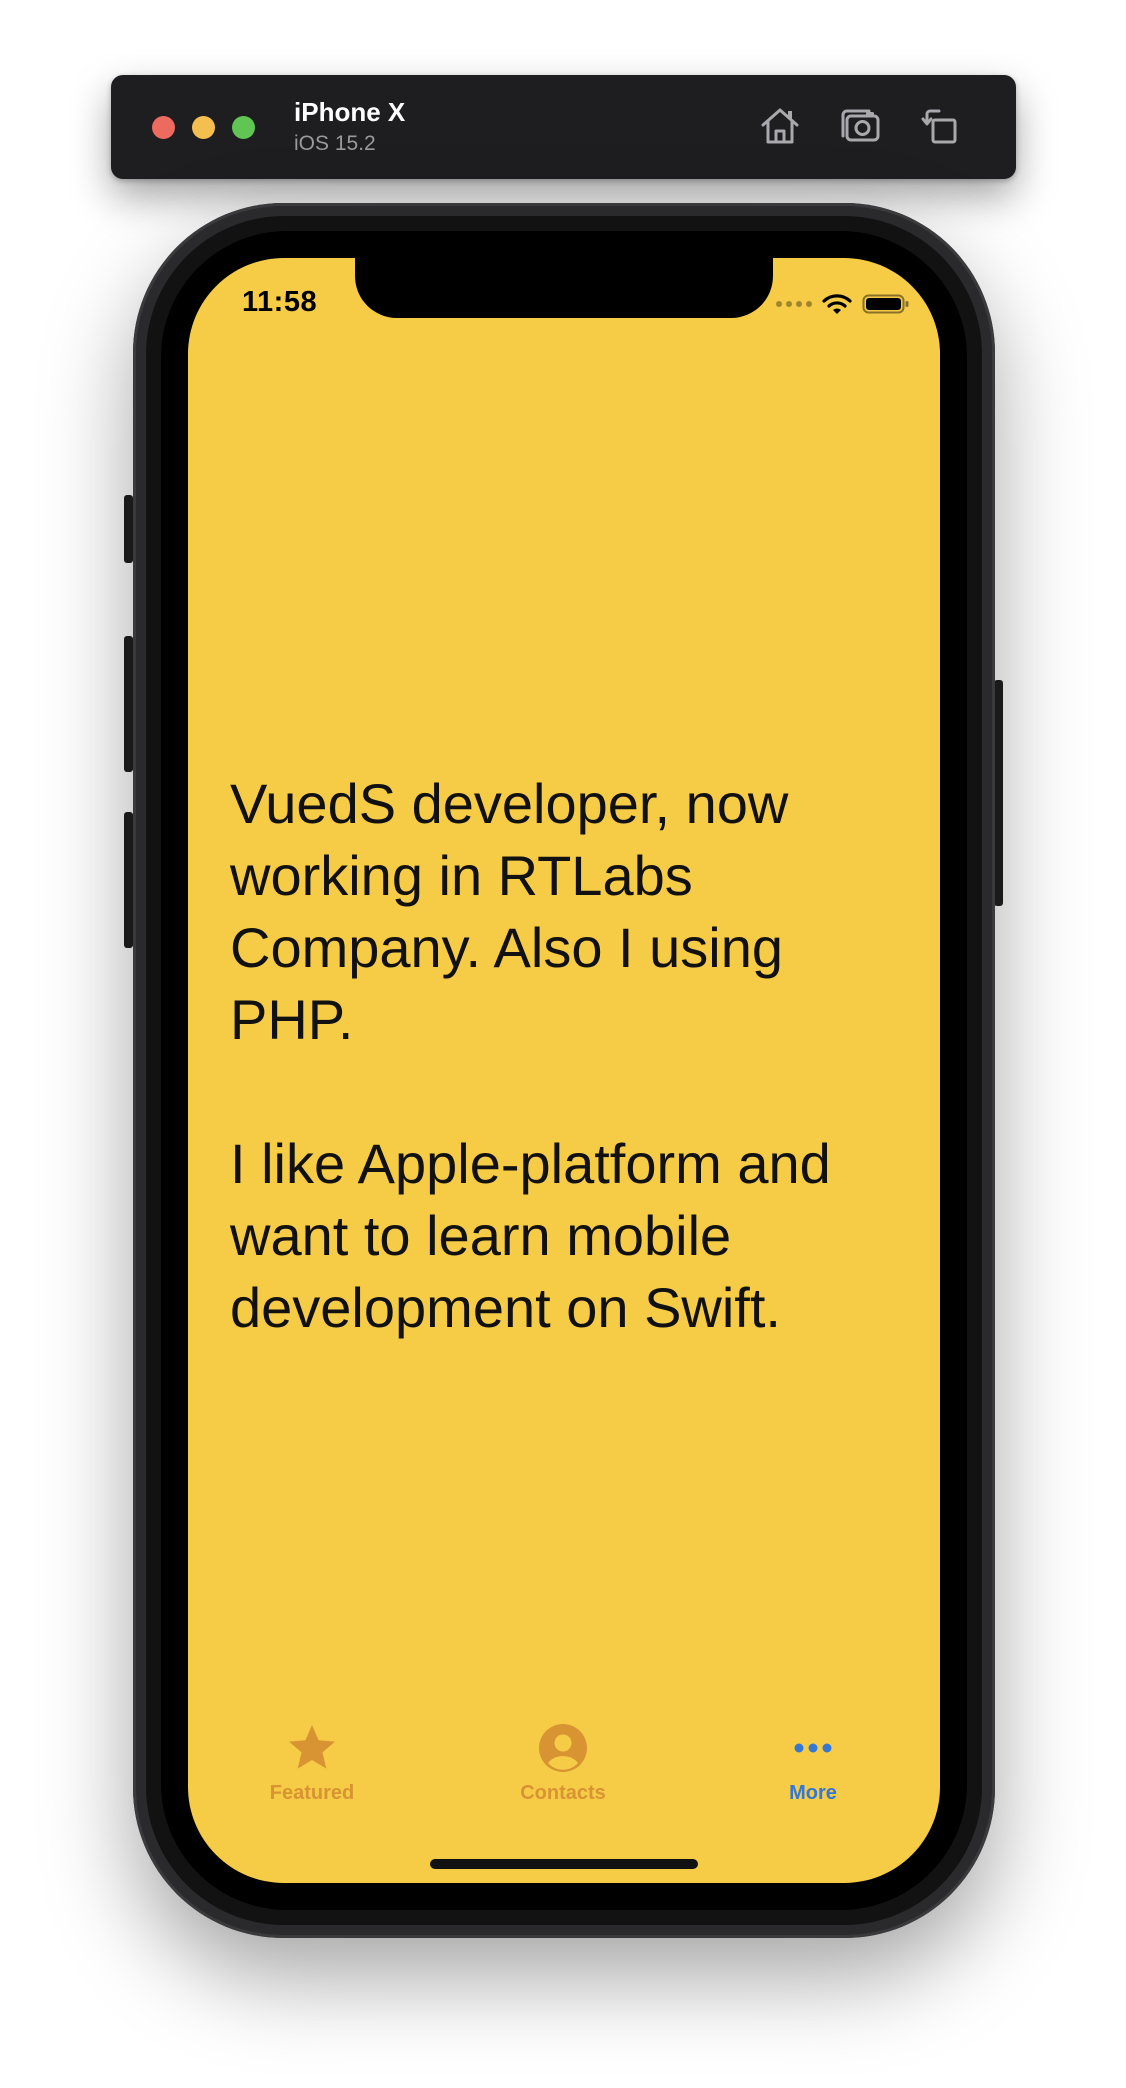 Image resolution: width=1126 pixels, height=2088 pixels. Describe the element at coordinates (163, 127) in the screenshot. I see `close-window-button` at that location.